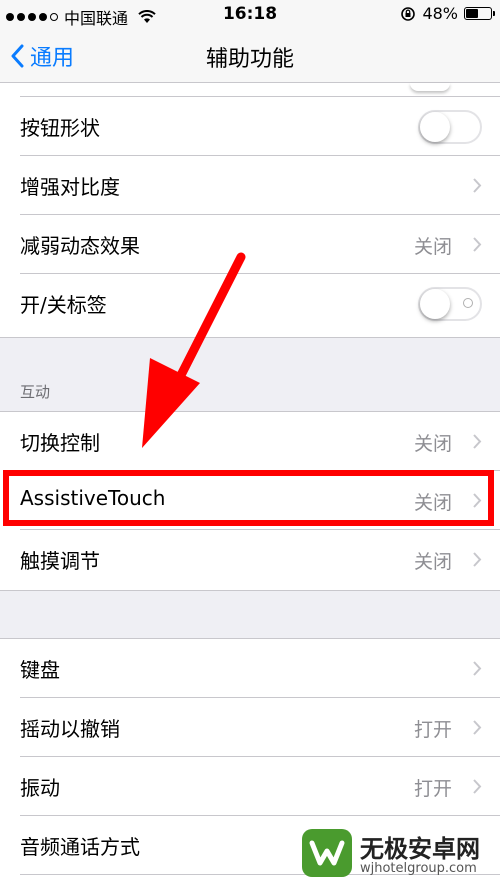 This screenshot has width=500, height=890. I want to click on watermark: 无极安卓网 wjhotelgroup.com, so click(397, 854).